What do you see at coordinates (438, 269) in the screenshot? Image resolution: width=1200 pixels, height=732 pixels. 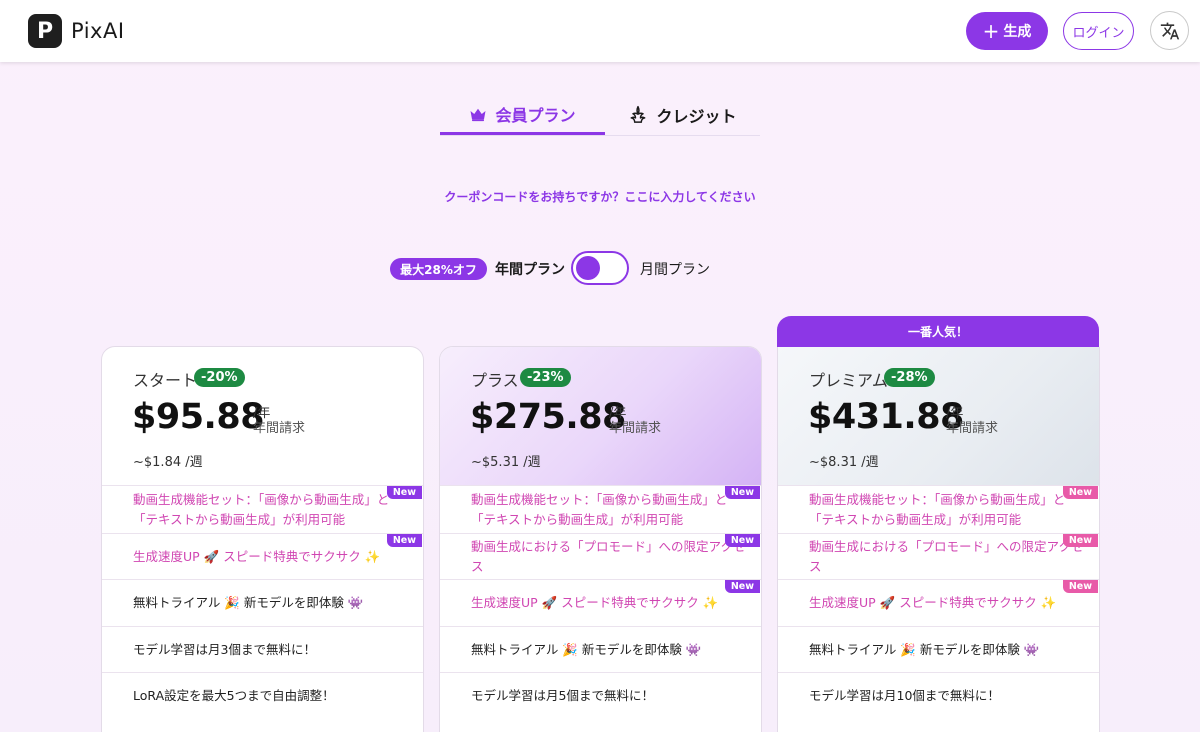 I see `max-discount-badge: 最大28%オフ` at bounding box center [438, 269].